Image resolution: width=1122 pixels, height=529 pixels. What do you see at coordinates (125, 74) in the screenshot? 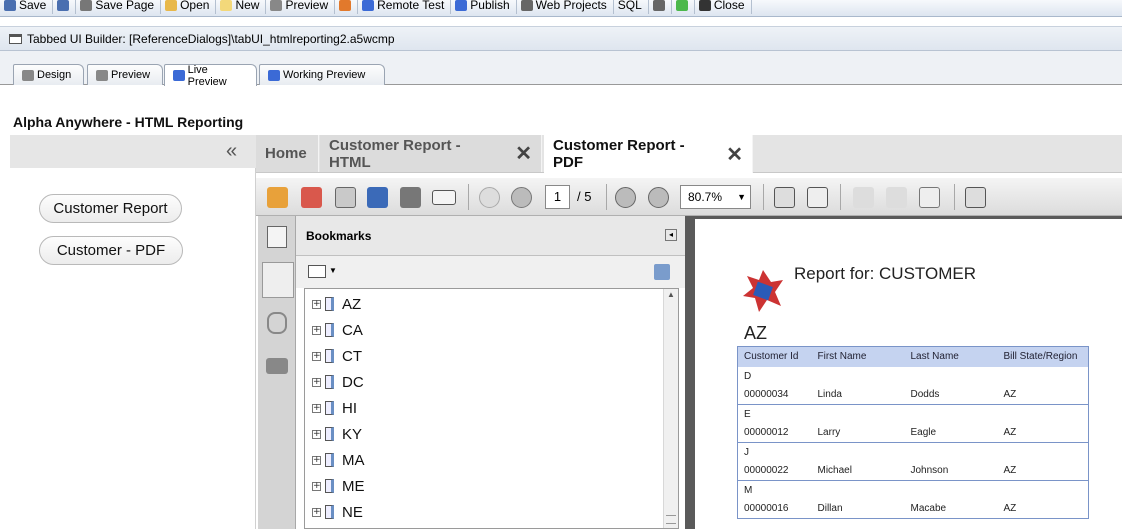
I see `tab-preview: Preview` at bounding box center [125, 74].